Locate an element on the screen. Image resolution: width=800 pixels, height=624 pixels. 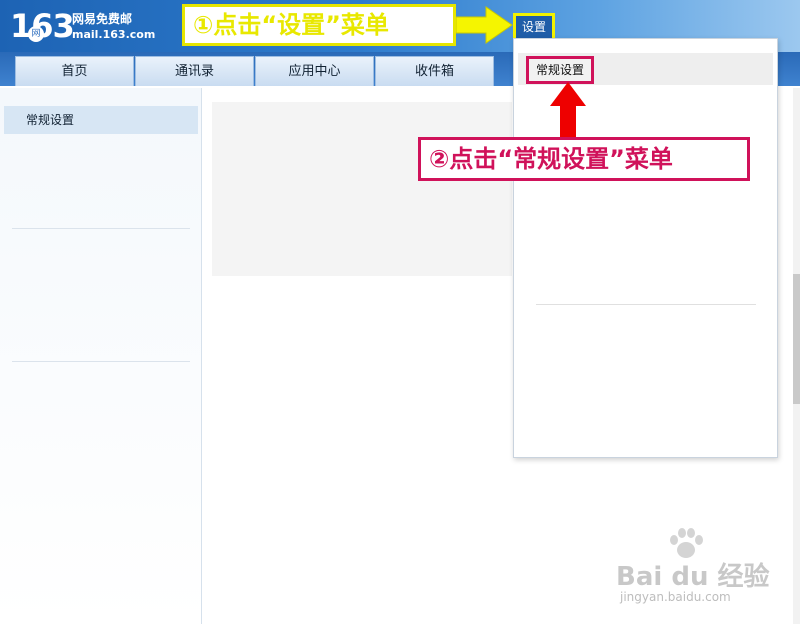
arrow-up-icon is located at coordinates (568, 110).